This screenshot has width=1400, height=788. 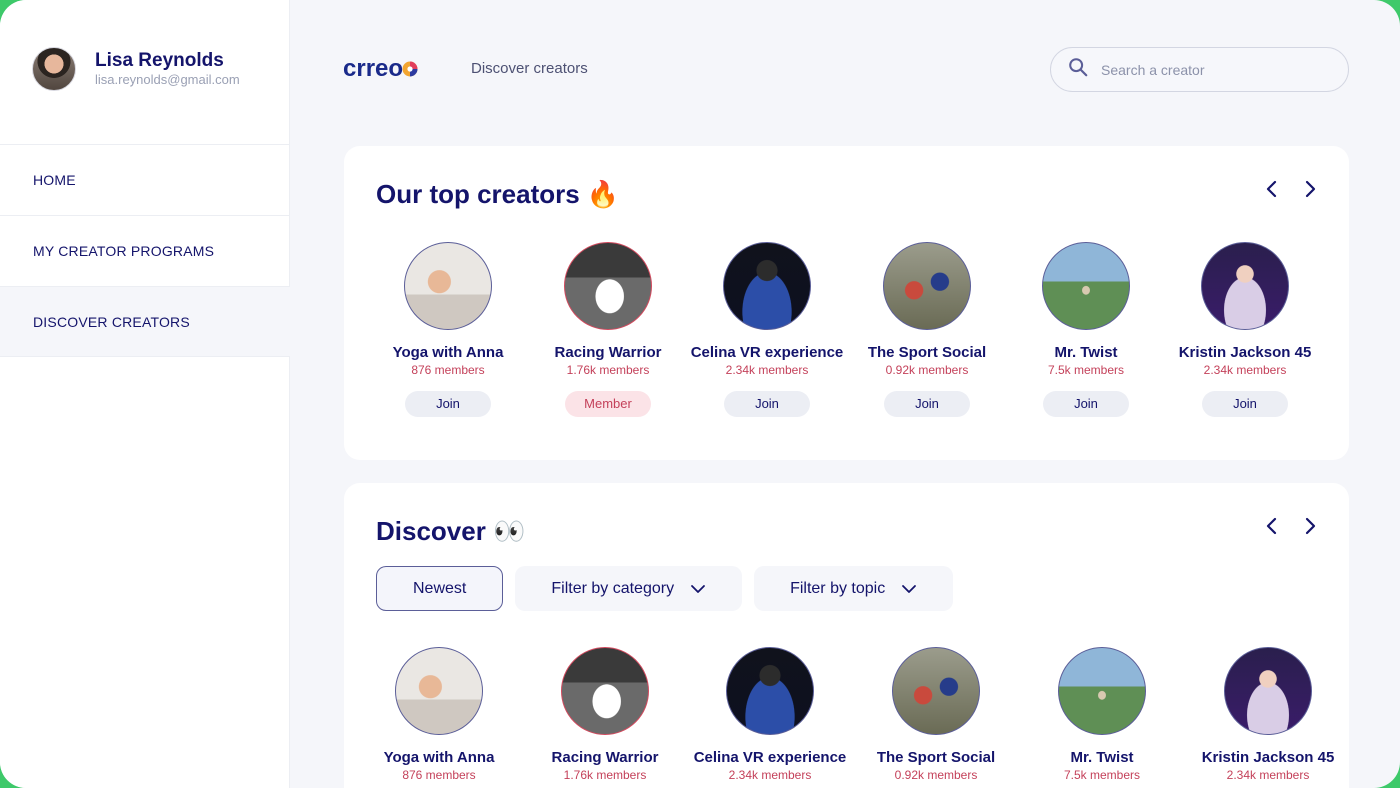 I want to click on topic-filter-label: Filter by topic, so click(x=838, y=588).